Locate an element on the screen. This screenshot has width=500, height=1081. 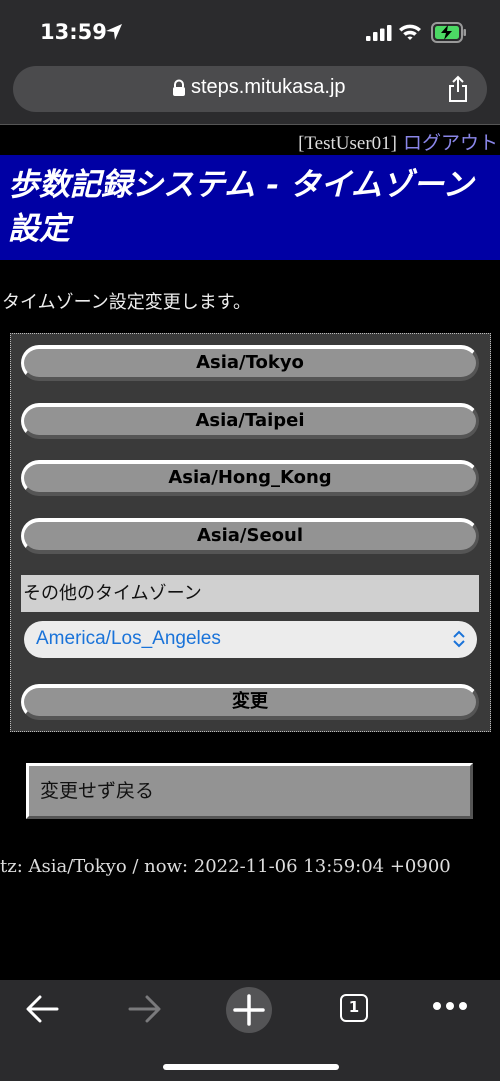
other-timezone-label: その他のタイムゾーン is located at coordinates (250, 593).